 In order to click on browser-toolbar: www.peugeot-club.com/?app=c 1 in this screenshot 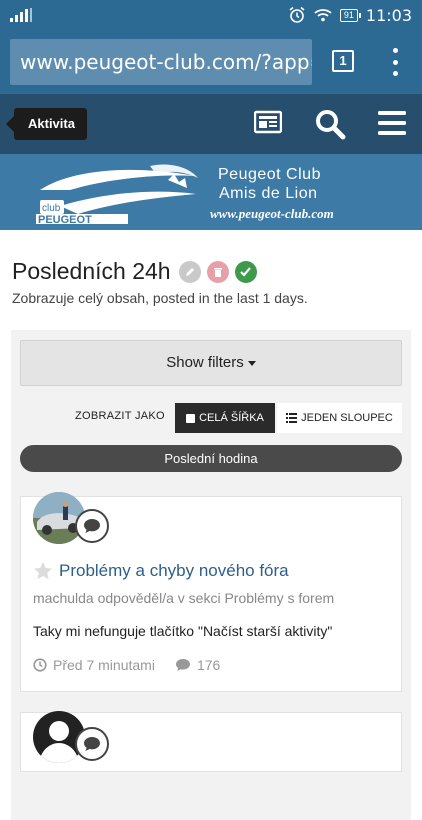, I will do `click(211, 62)`.